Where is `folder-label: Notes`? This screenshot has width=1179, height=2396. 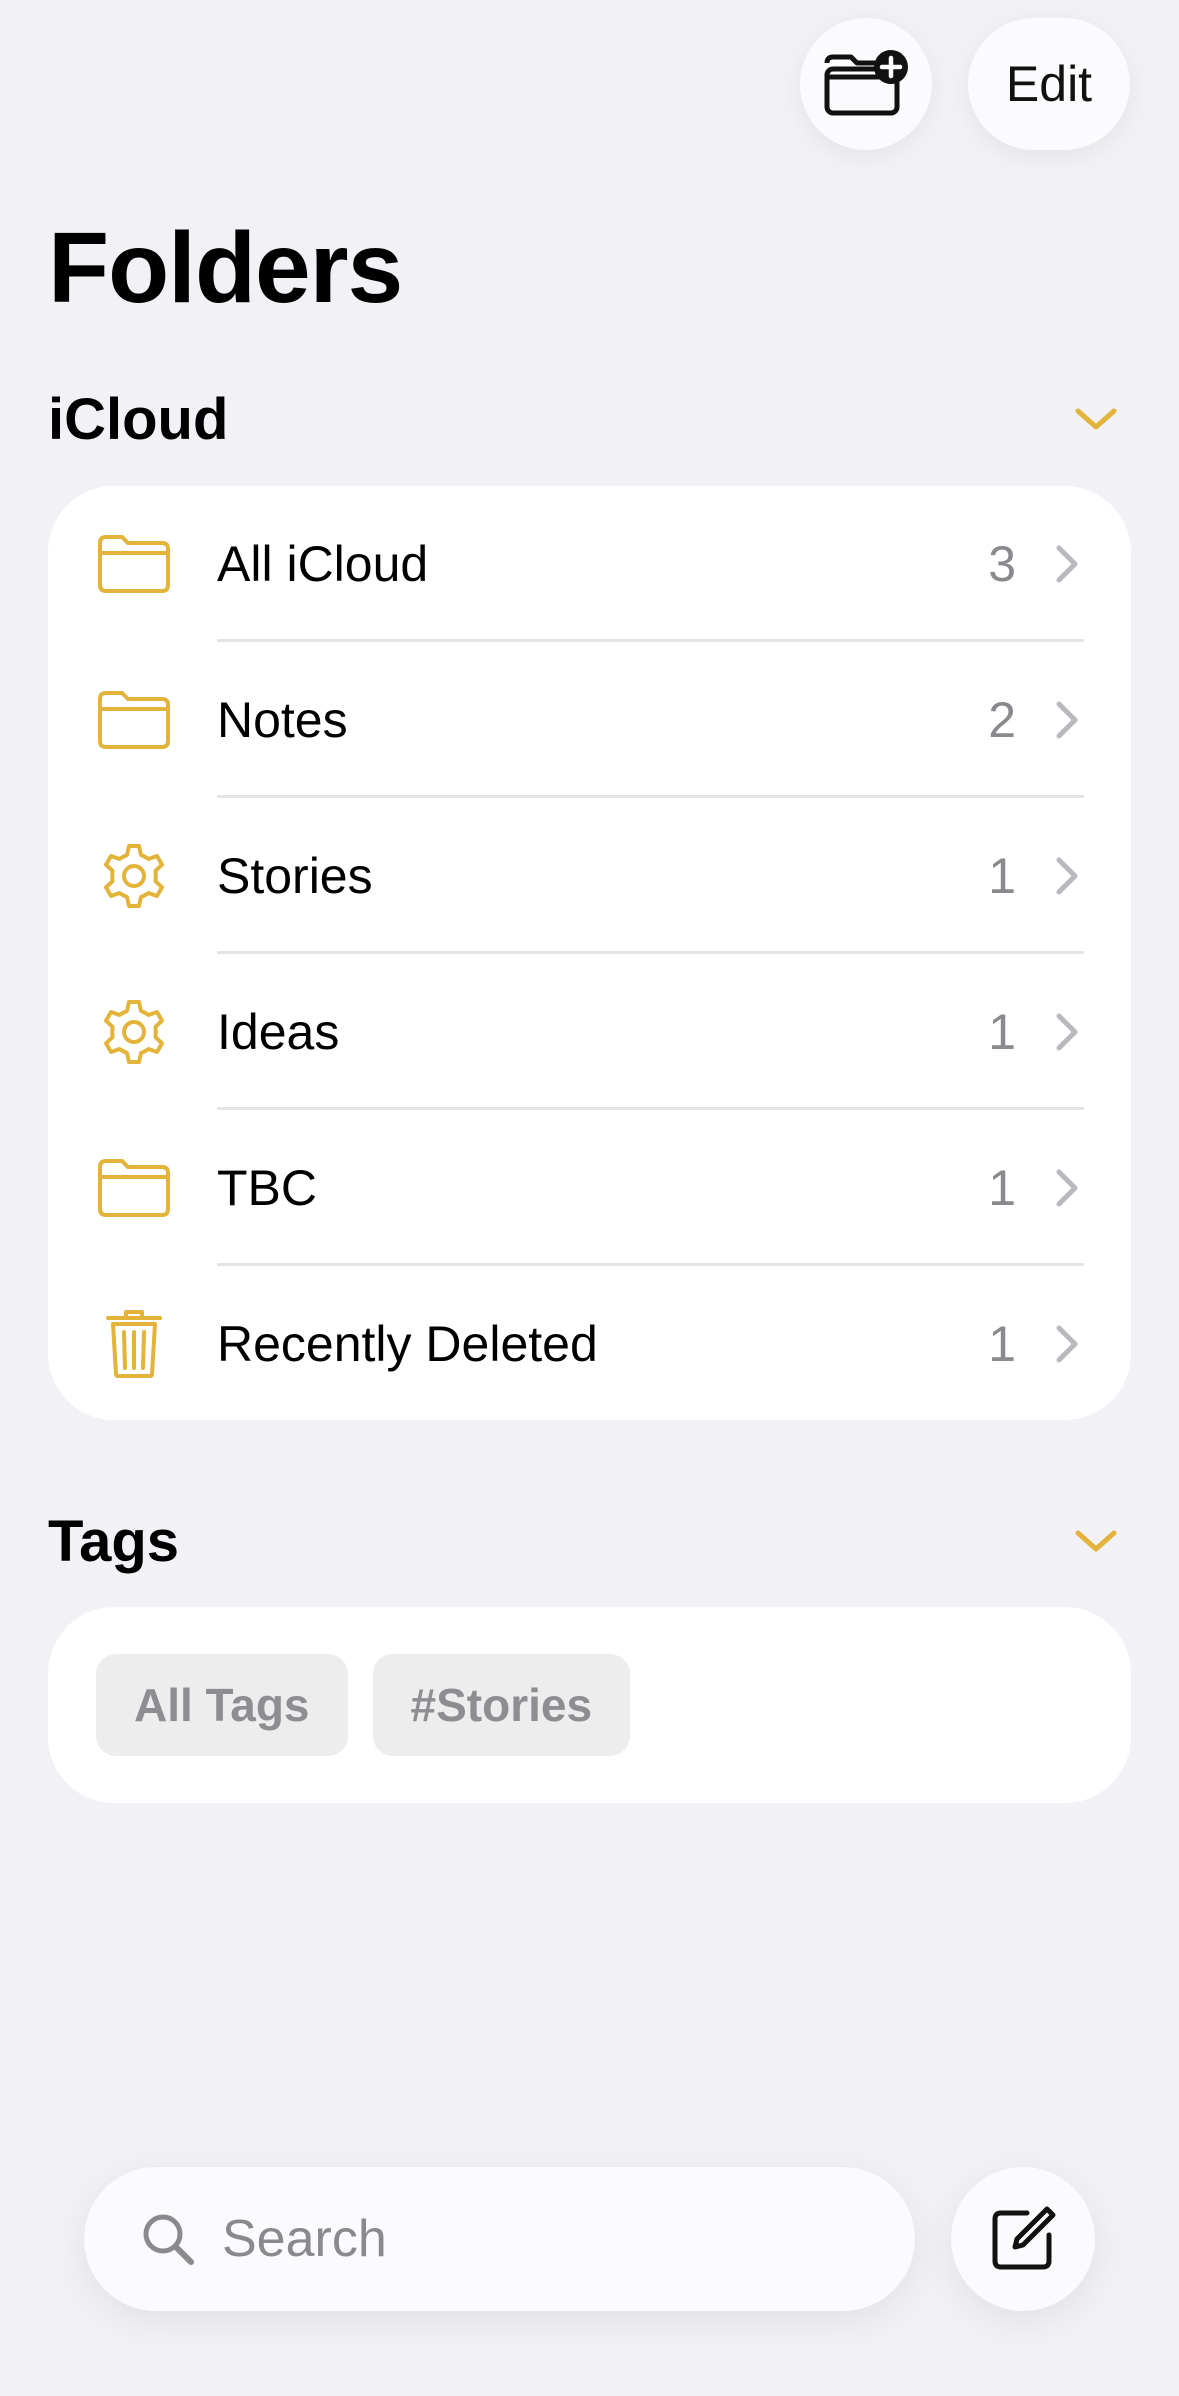
folder-label: Notes is located at coordinates (282, 720).